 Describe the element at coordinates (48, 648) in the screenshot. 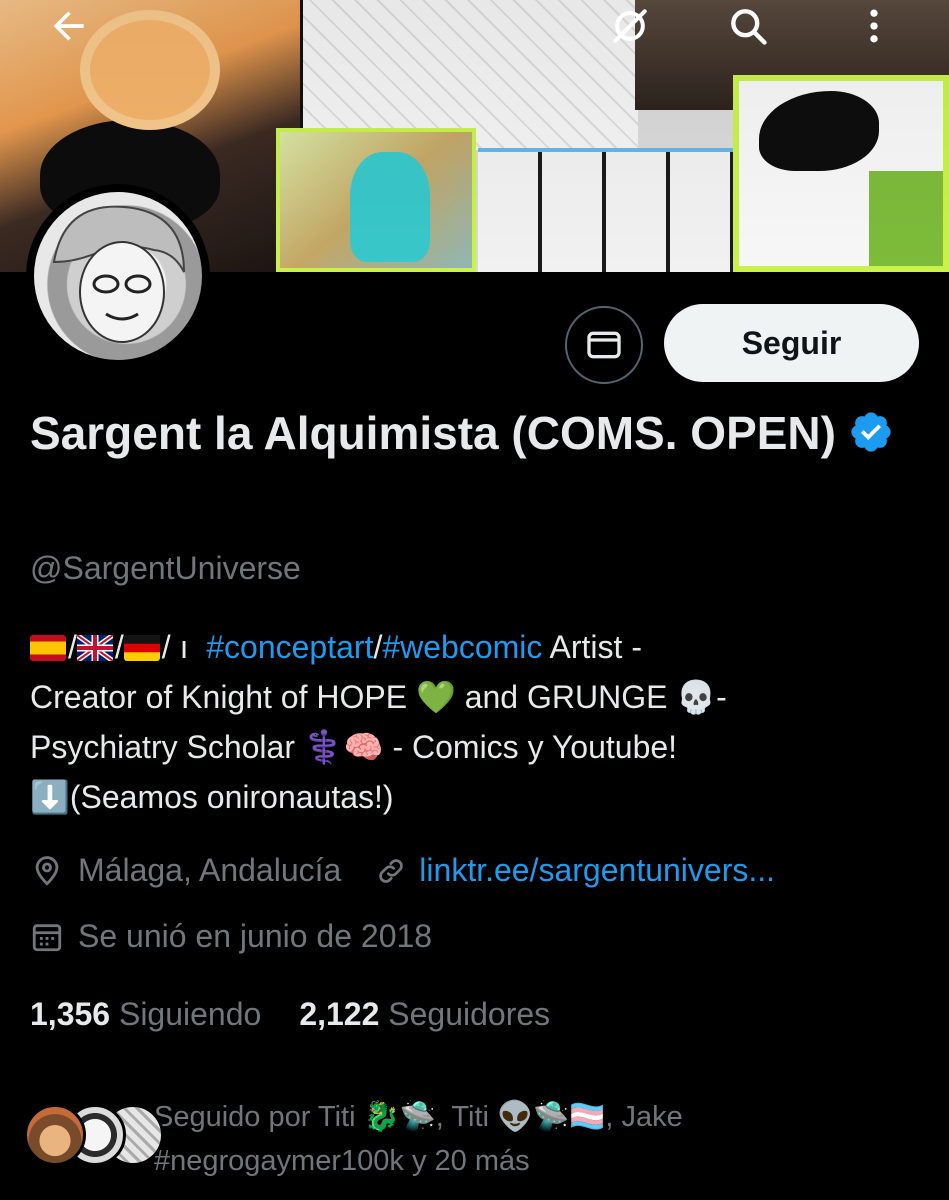

I see `spain-flag-icon` at that location.